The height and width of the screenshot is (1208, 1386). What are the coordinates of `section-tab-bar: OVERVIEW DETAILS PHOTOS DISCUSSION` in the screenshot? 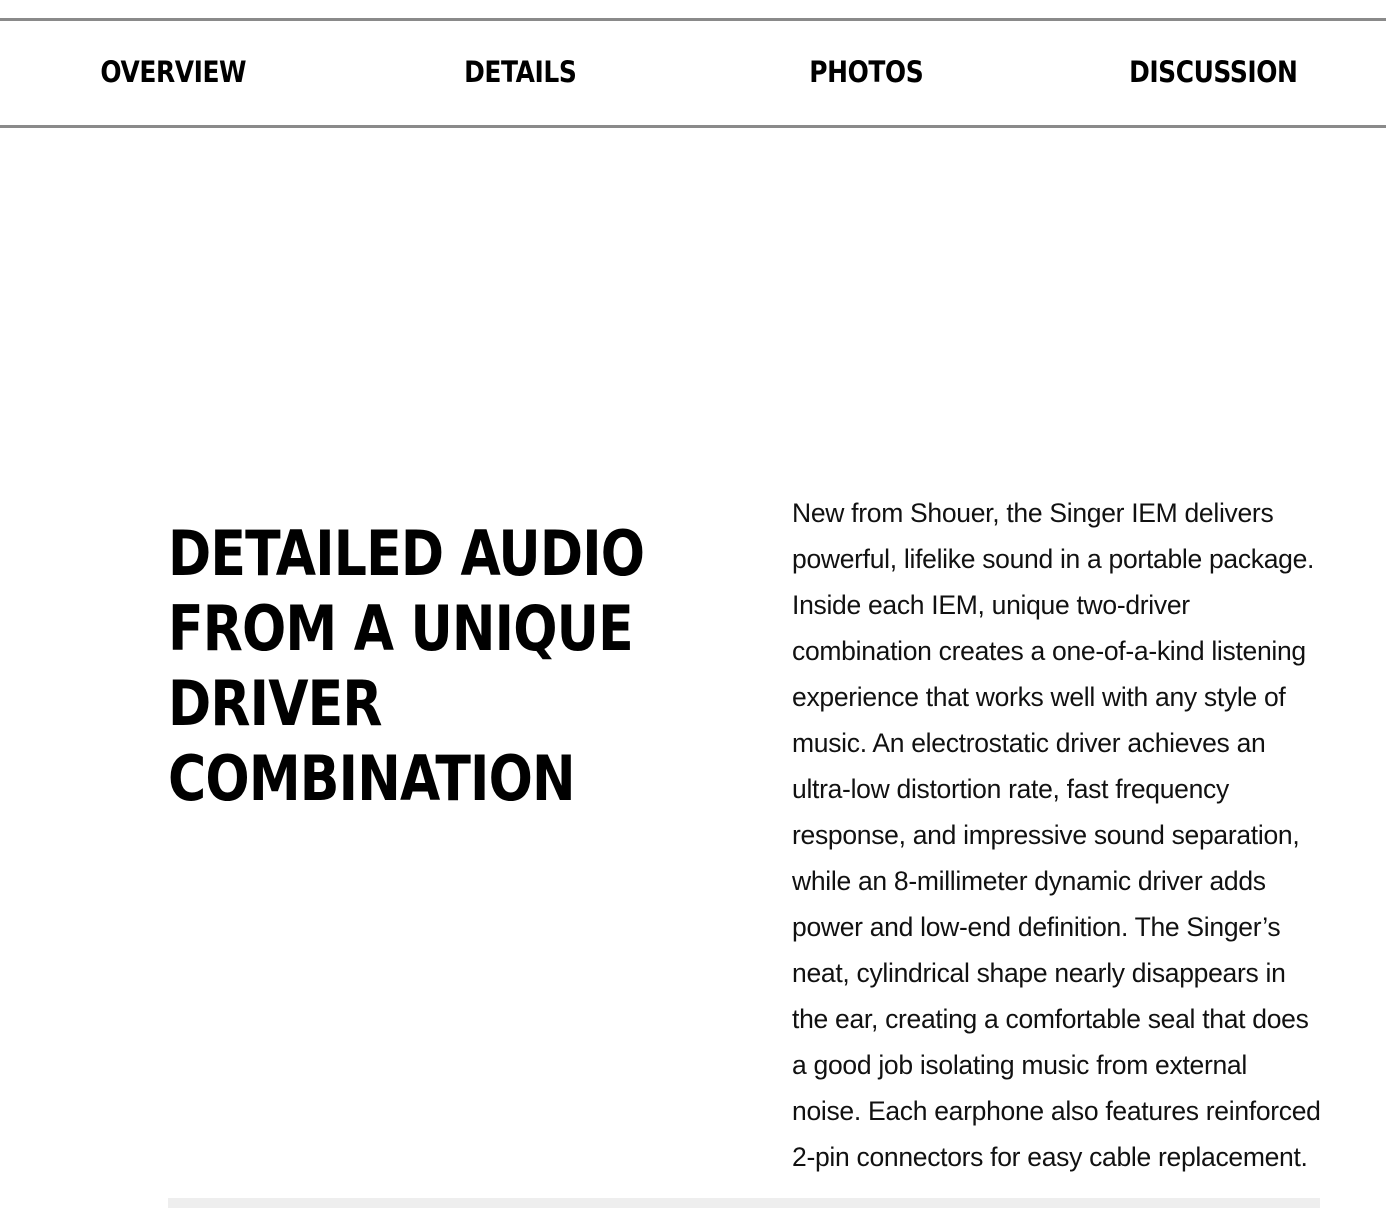 It's located at (693, 73).